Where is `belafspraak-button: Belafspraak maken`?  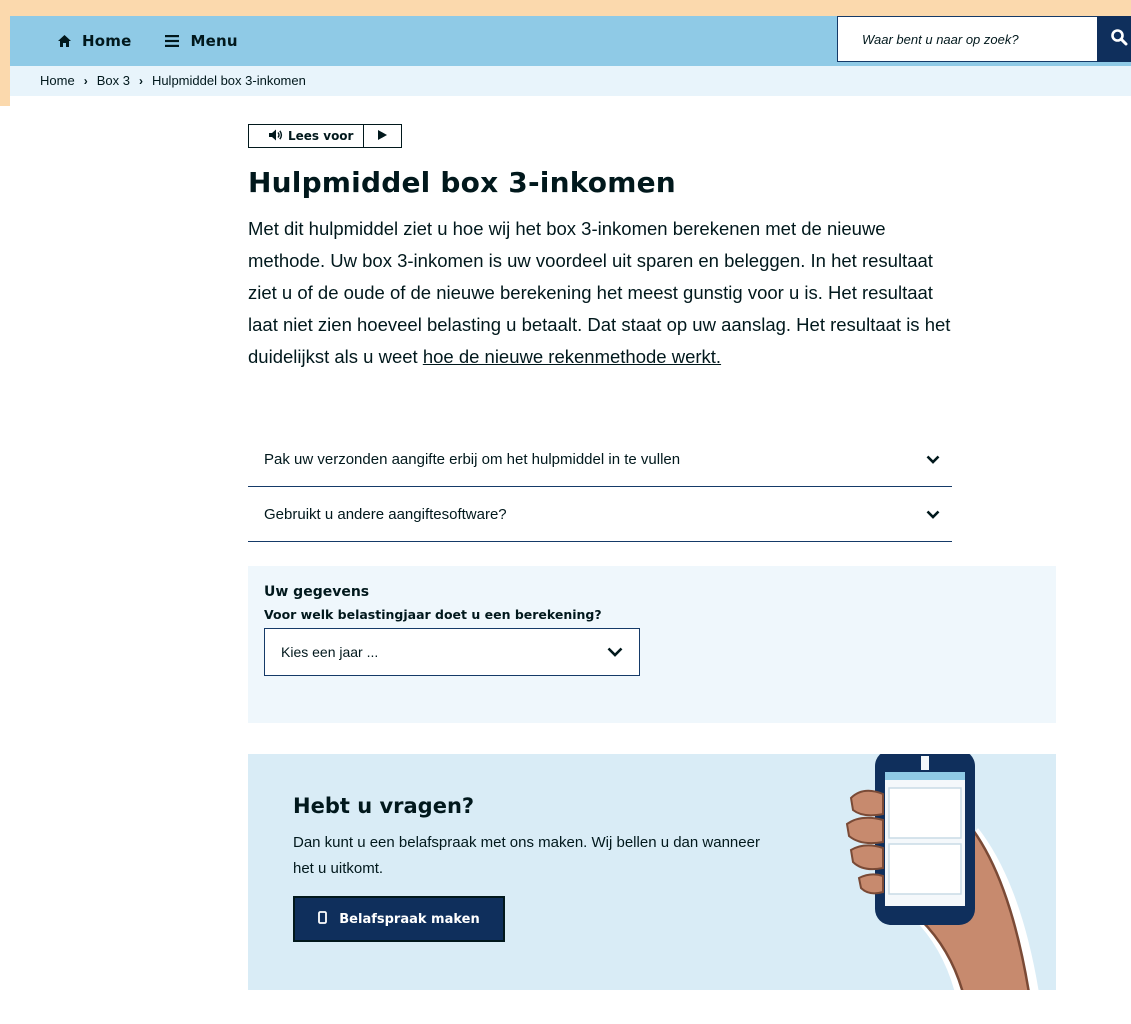
belafspraak-button: Belafspraak maken is located at coordinates (399, 919).